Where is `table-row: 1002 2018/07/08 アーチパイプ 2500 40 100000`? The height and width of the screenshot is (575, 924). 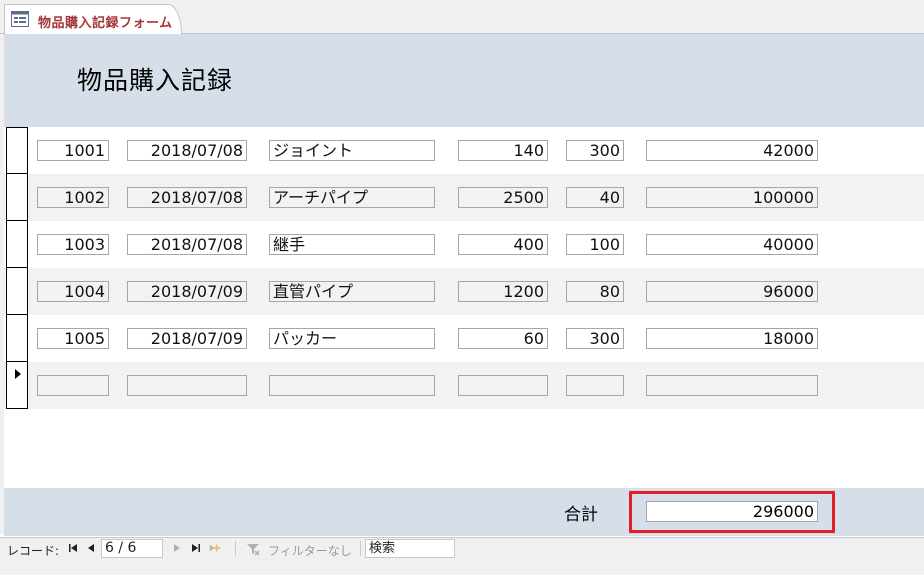 table-row: 1002 2018/07/08 アーチパイプ 2500 40 100000 is located at coordinates (464, 197).